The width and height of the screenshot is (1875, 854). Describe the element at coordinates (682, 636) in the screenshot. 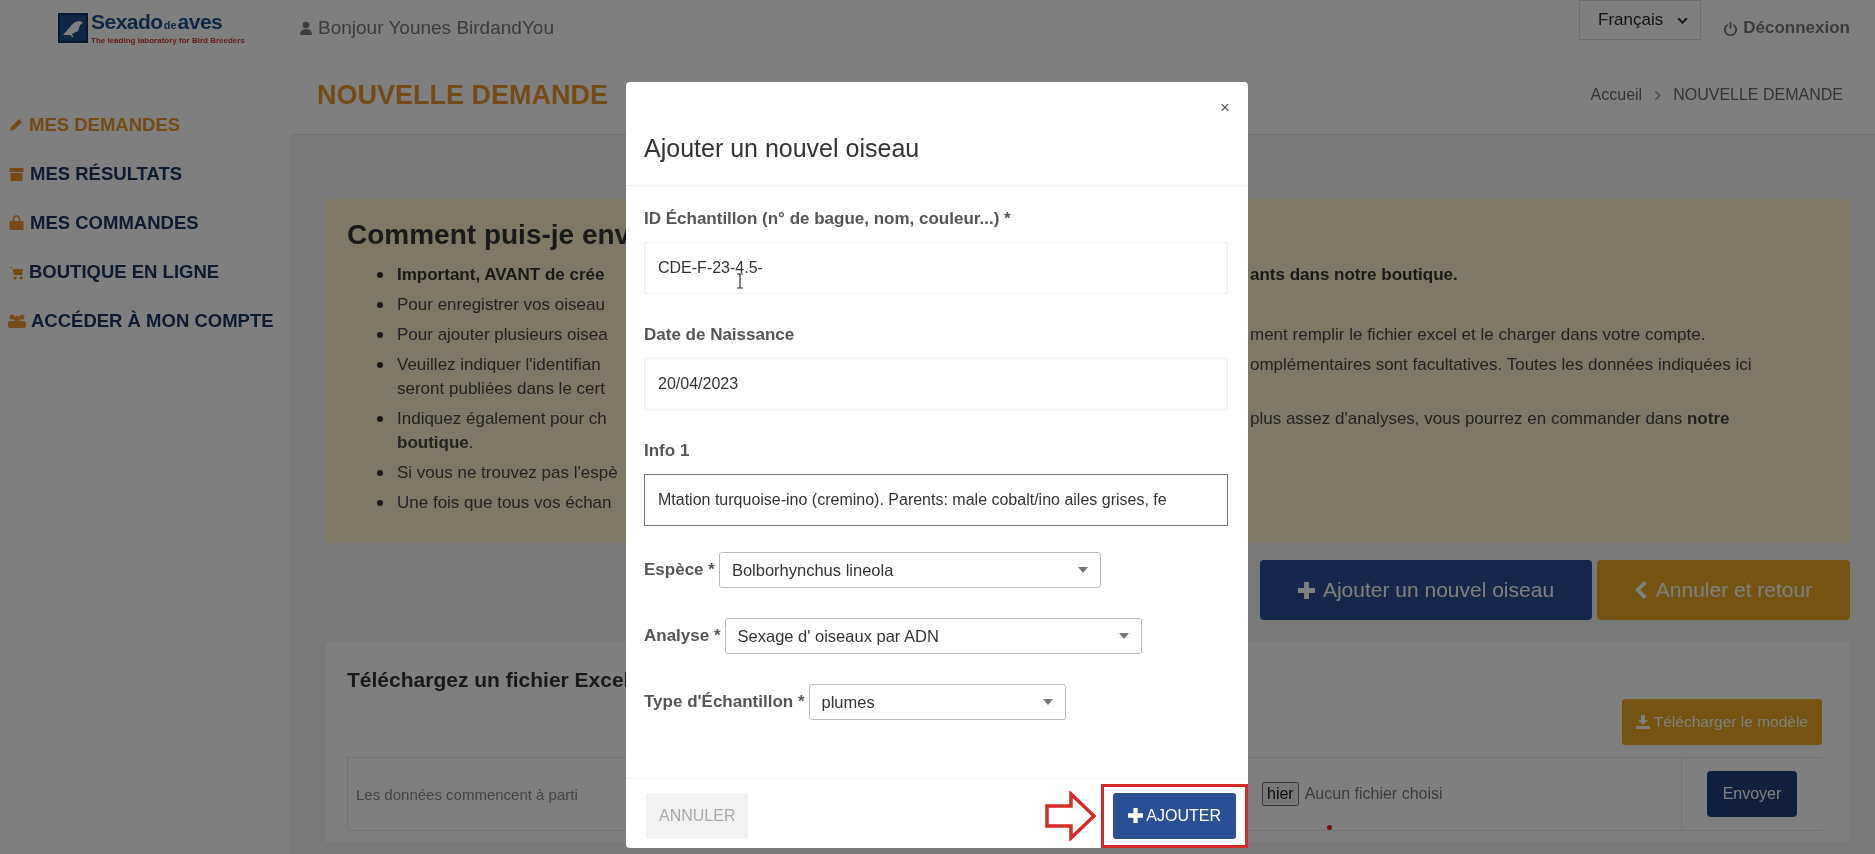

I see `field-label: Analyse *` at that location.